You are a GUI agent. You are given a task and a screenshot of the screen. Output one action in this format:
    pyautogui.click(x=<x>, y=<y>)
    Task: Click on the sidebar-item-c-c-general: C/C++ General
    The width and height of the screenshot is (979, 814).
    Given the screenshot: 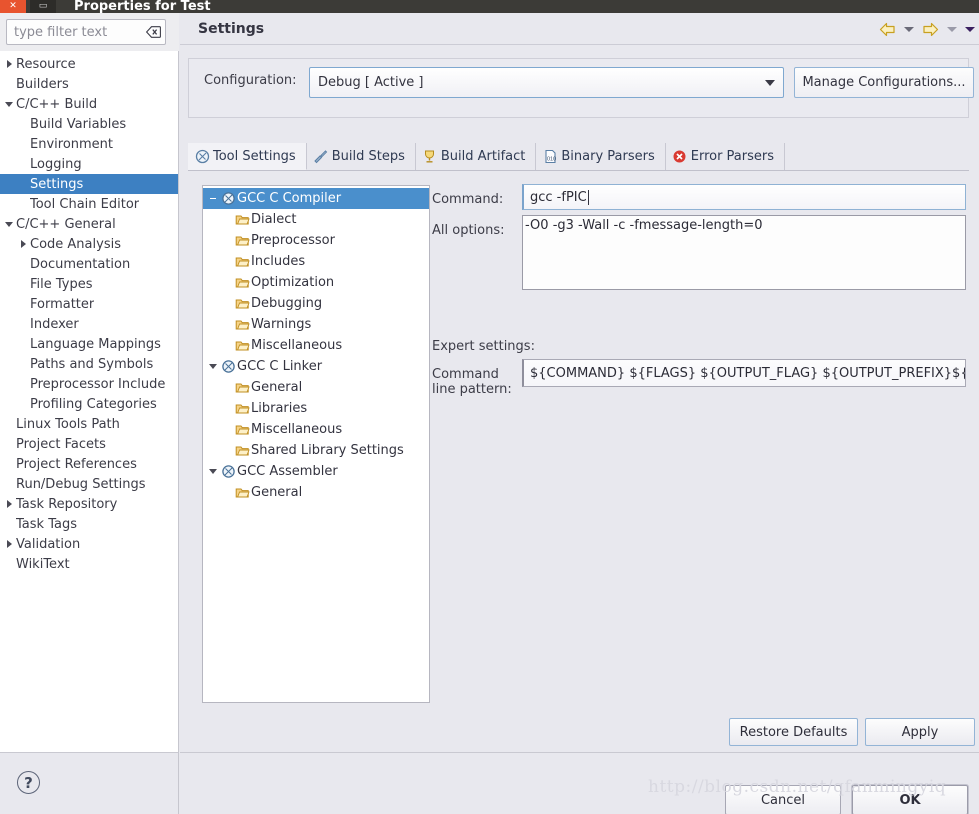 What is the action you would take?
    pyautogui.click(x=89, y=224)
    